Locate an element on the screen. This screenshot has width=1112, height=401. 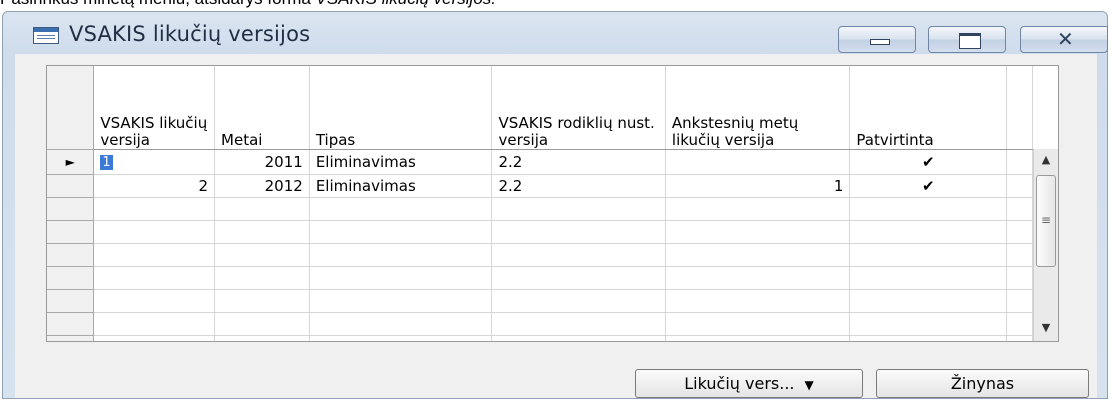
close-icon: ✕ is located at coordinates (1065, 39).